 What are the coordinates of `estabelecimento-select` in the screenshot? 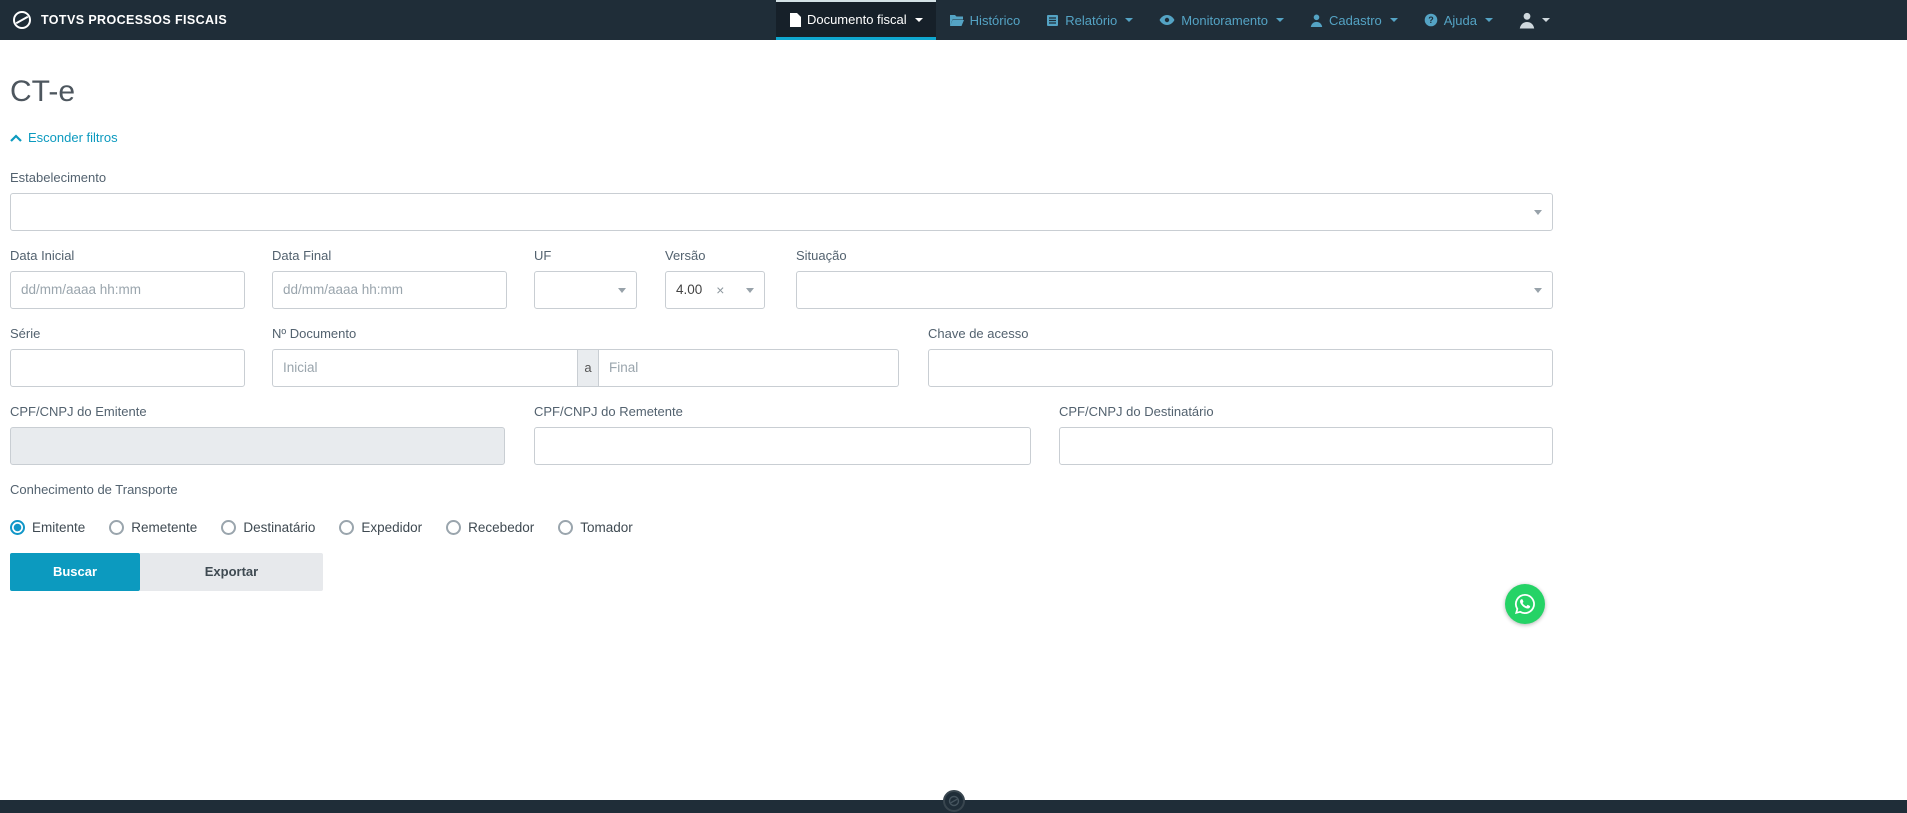 It's located at (781, 211).